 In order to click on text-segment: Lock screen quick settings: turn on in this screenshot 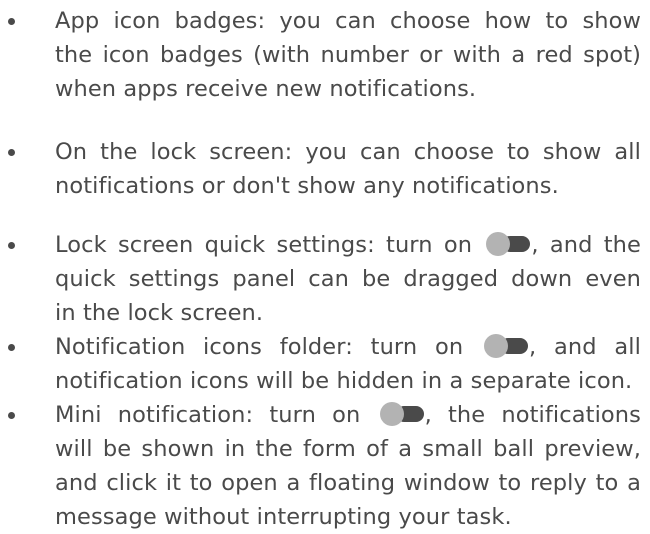, I will do `click(264, 245)`.